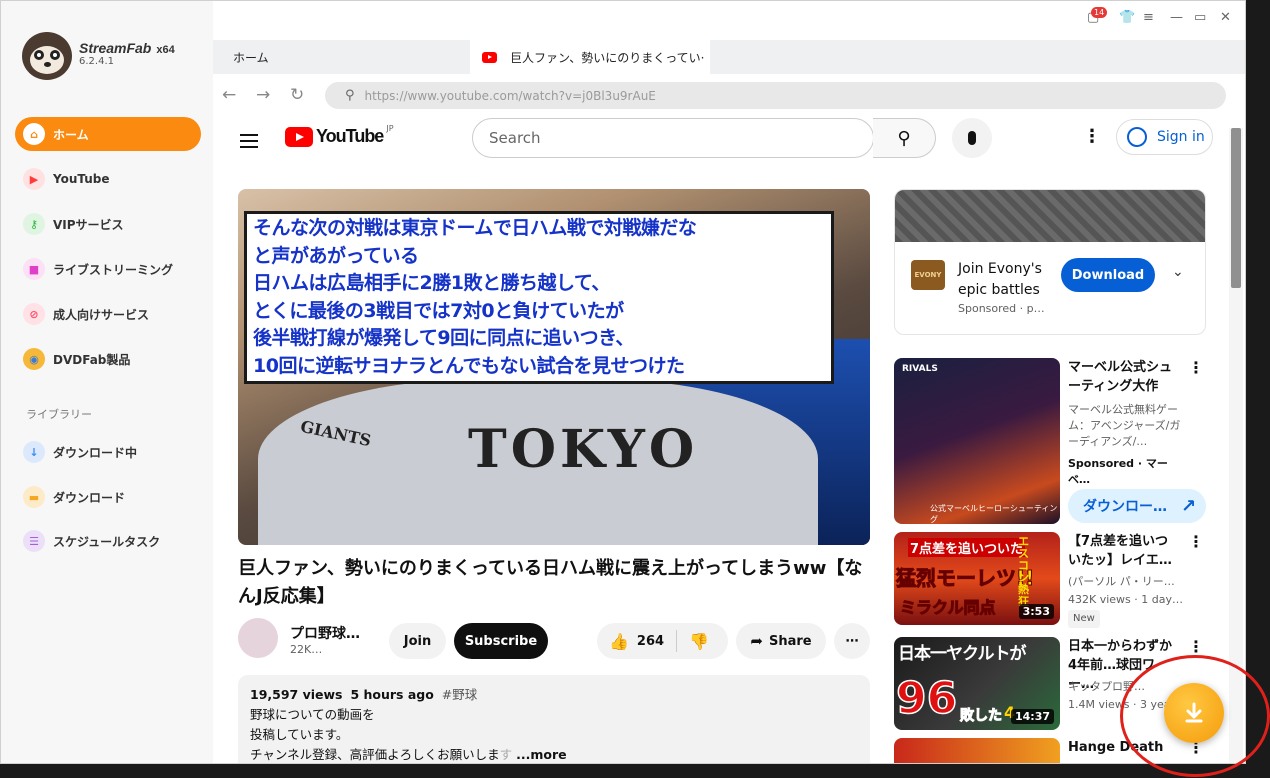 The height and width of the screenshot is (778, 1270). What do you see at coordinates (977, 751) in the screenshot?
I see `video-thumbnail` at bounding box center [977, 751].